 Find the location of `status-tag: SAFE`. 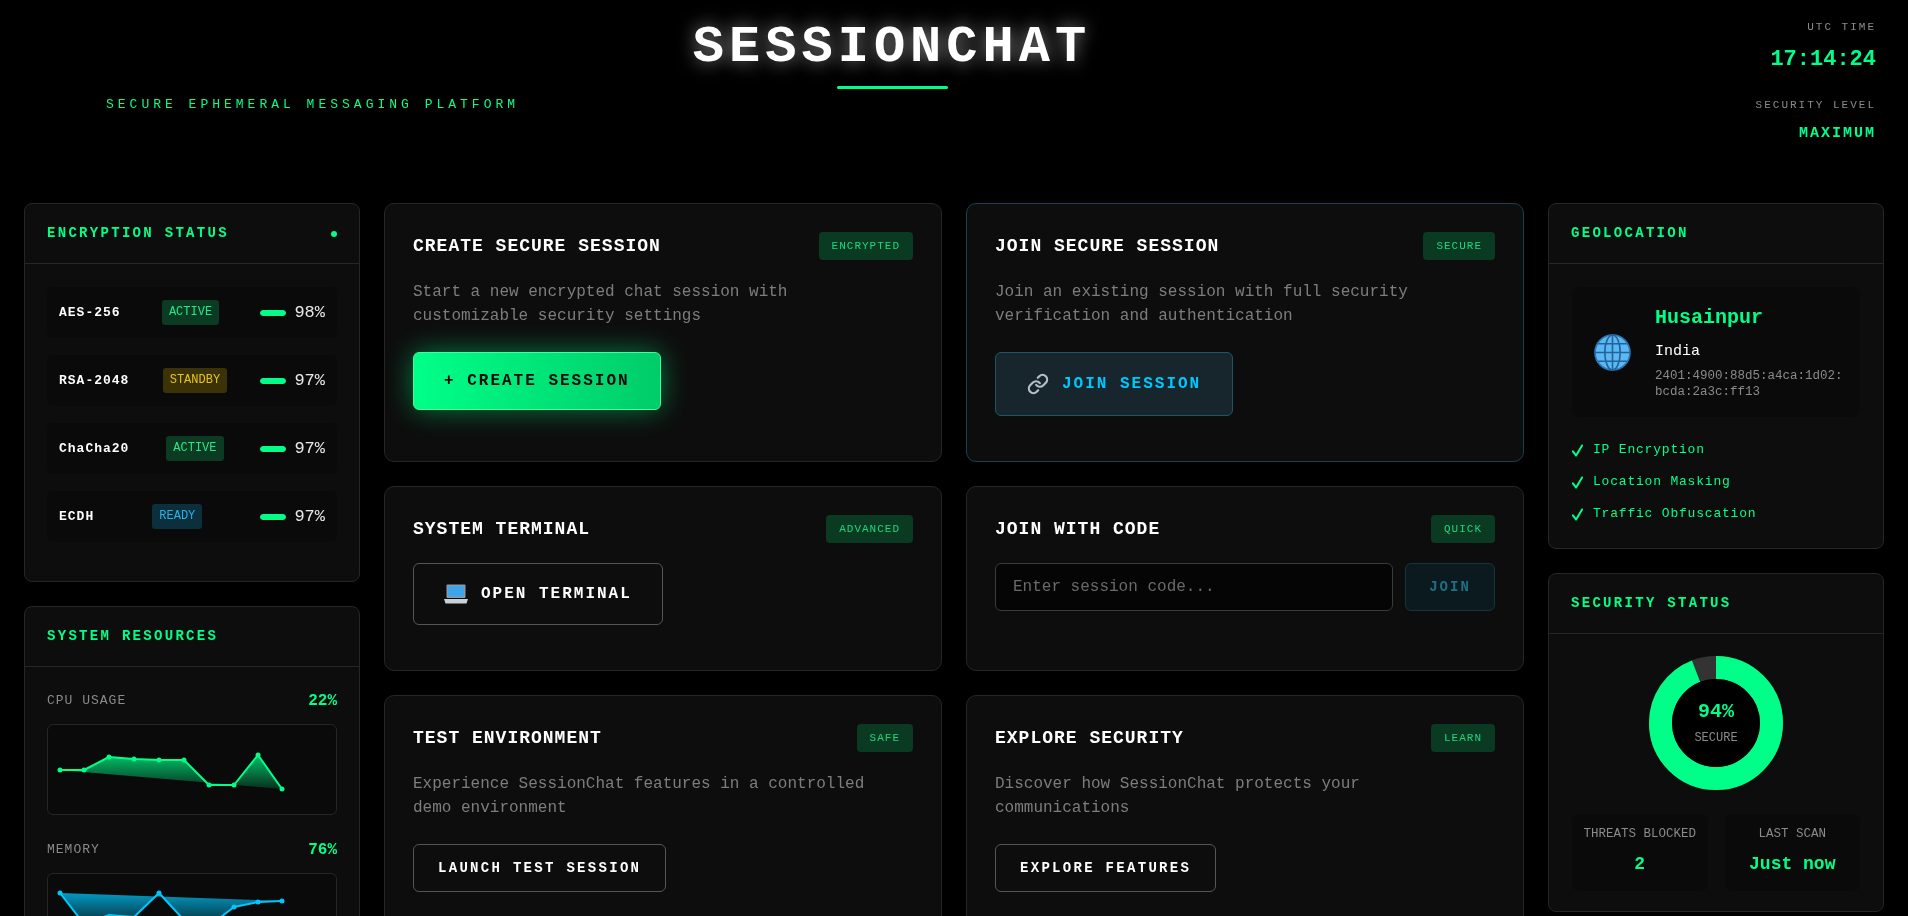

status-tag: SAFE is located at coordinates (884, 738).